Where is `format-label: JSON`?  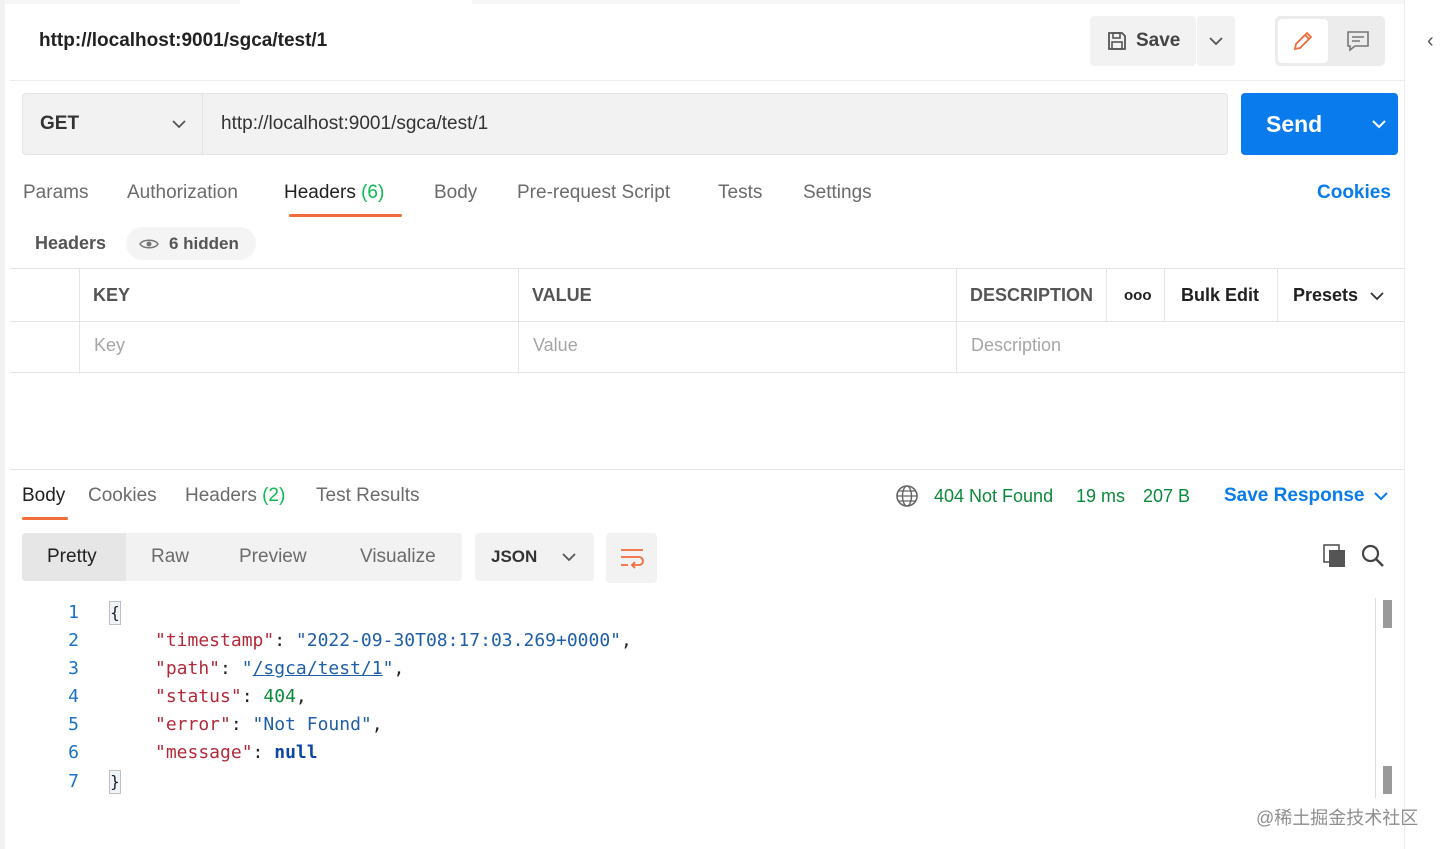
format-label: JSON is located at coordinates (514, 556).